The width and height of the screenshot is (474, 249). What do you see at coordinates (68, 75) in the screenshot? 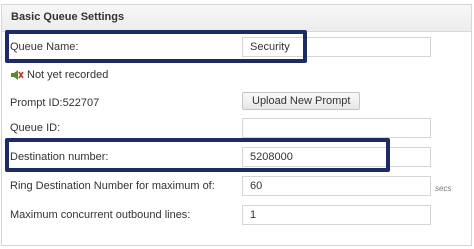
I see `recording-status: Not yet recorded` at bounding box center [68, 75].